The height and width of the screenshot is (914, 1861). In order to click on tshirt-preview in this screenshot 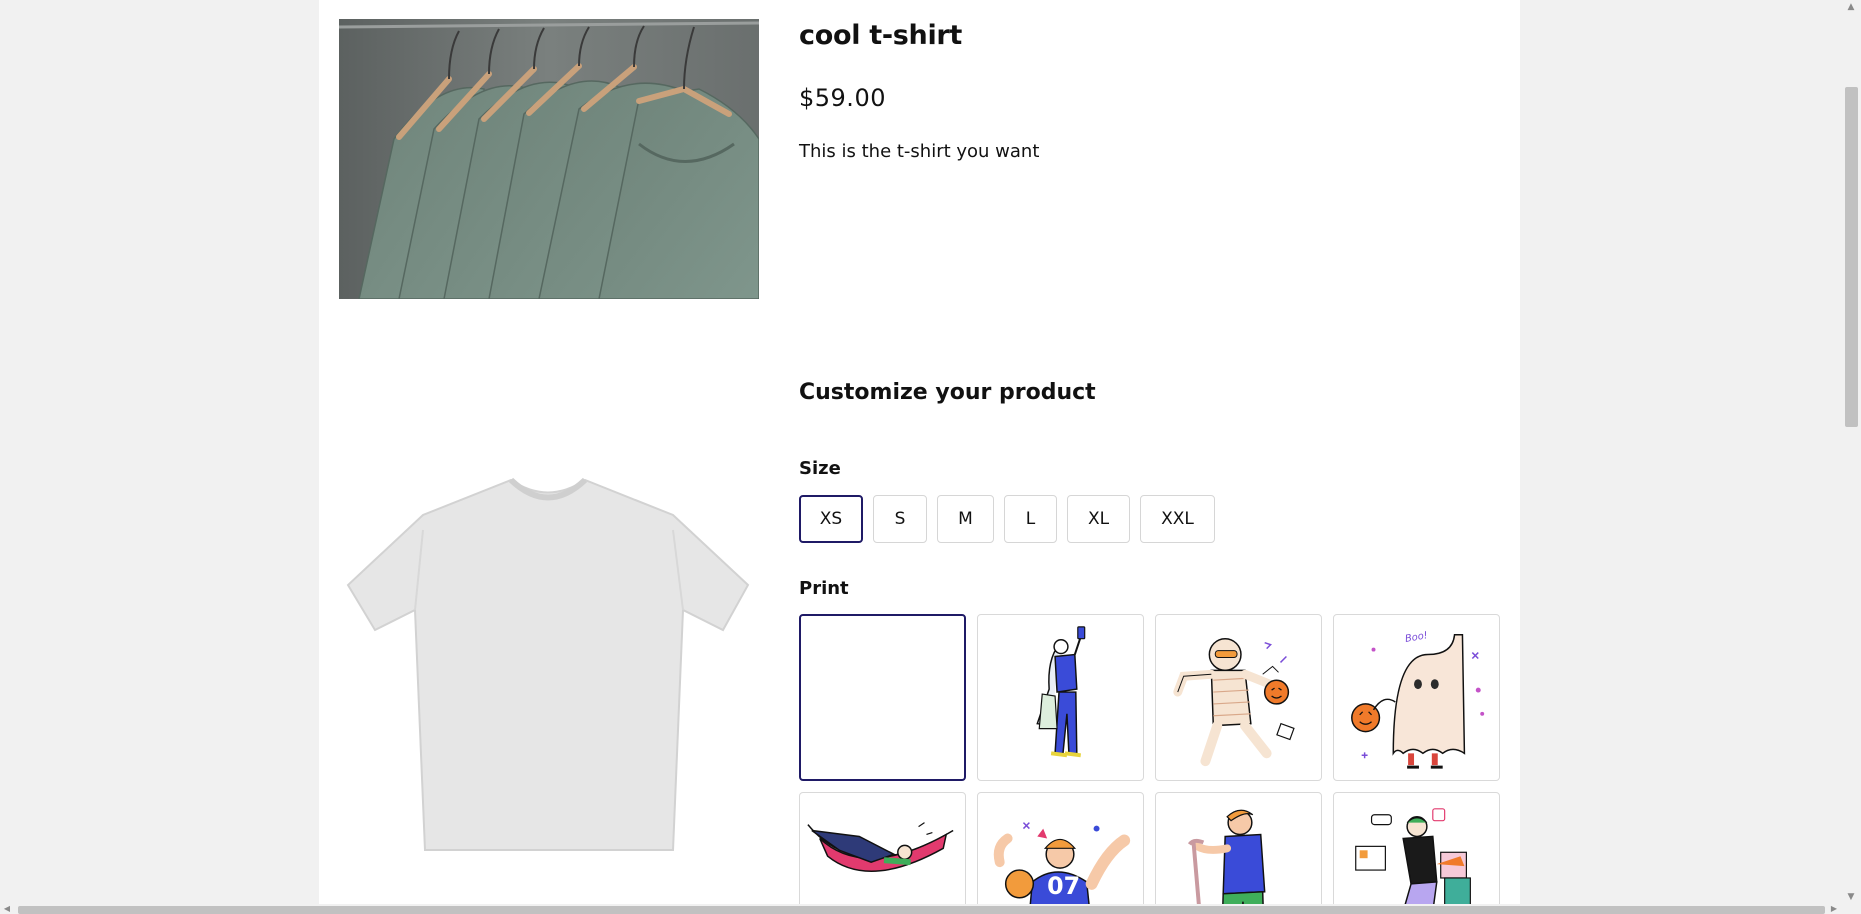, I will do `click(548, 665)`.